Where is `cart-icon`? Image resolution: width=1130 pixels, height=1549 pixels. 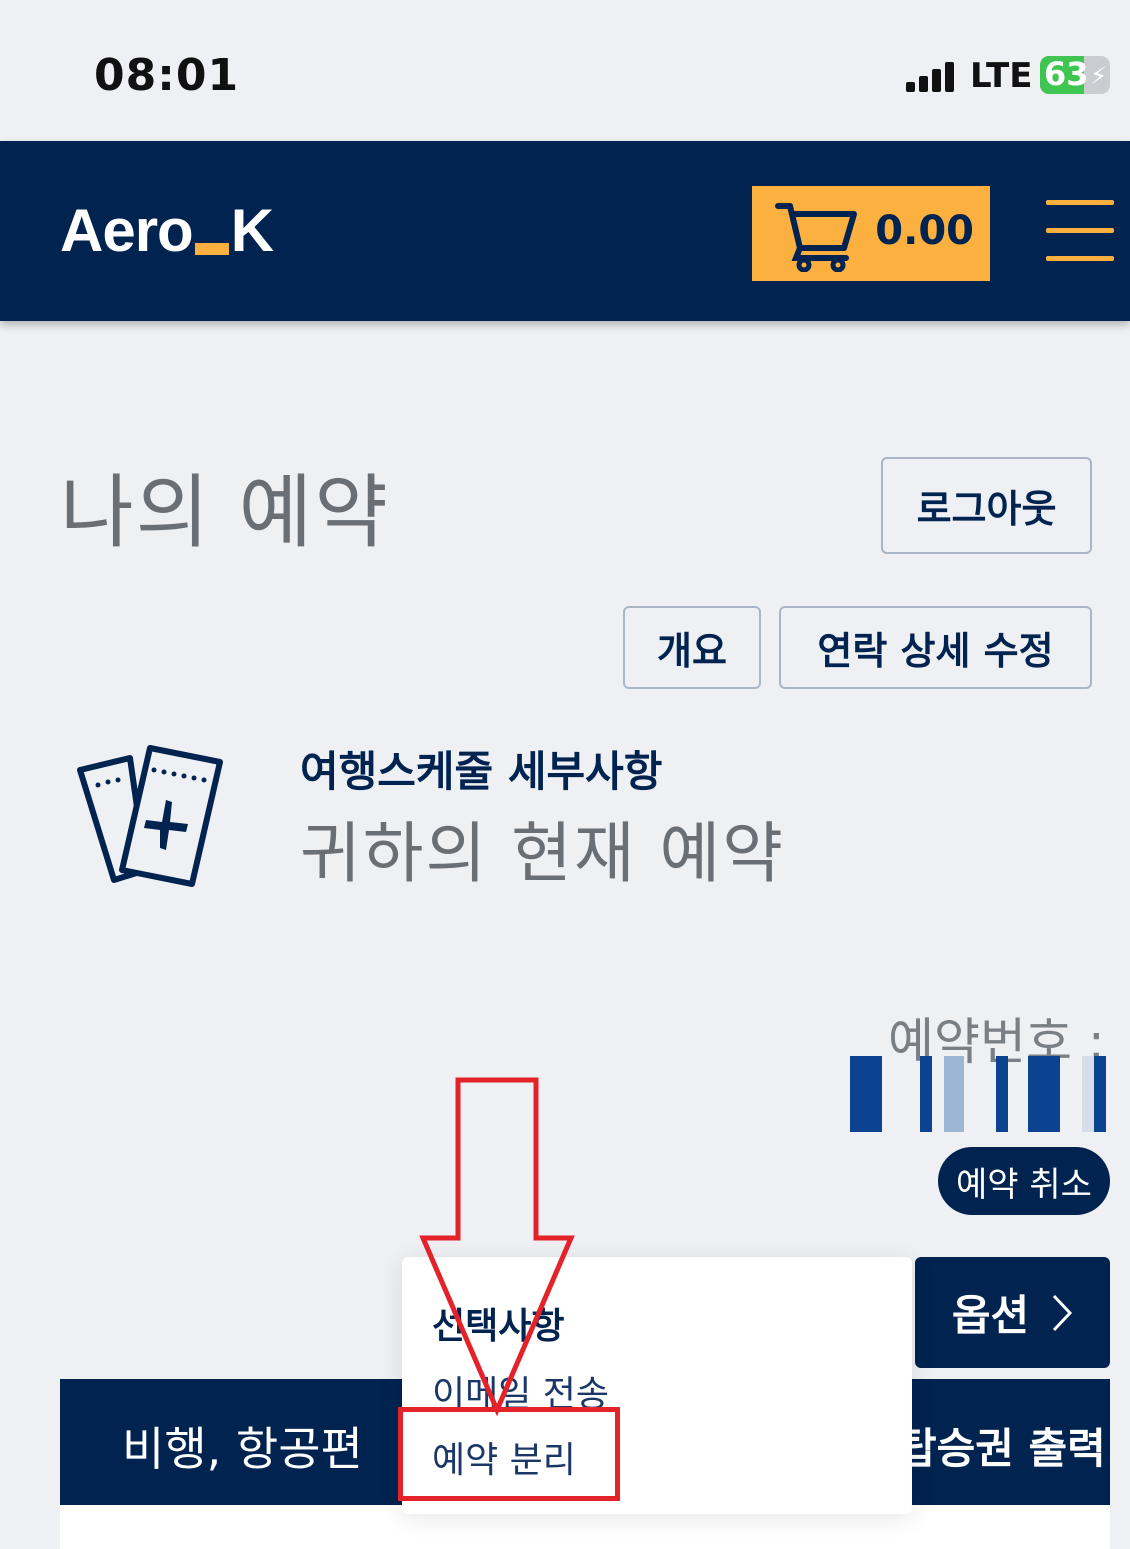 cart-icon is located at coordinates (816, 237).